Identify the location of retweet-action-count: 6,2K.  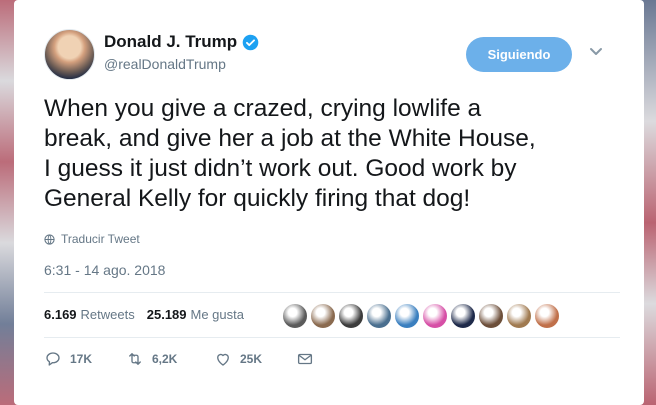
(165, 359).